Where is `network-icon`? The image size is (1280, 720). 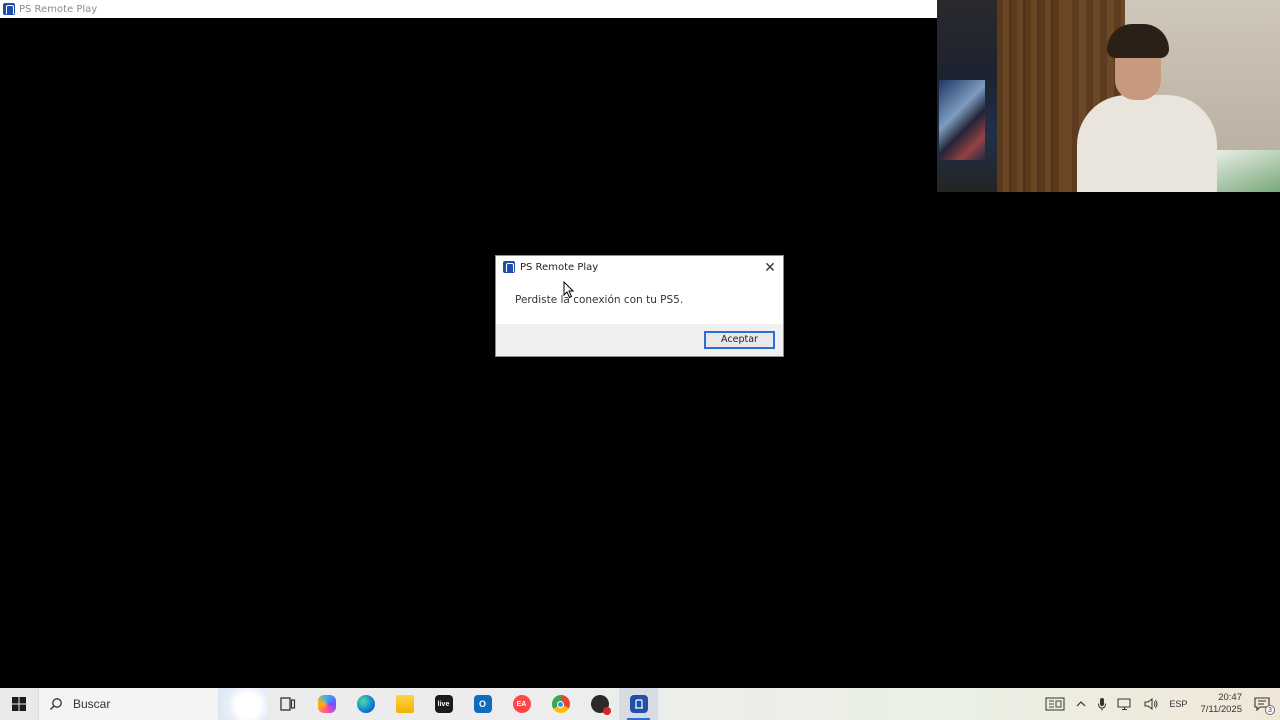
network-icon is located at coordinates (1124, 704).